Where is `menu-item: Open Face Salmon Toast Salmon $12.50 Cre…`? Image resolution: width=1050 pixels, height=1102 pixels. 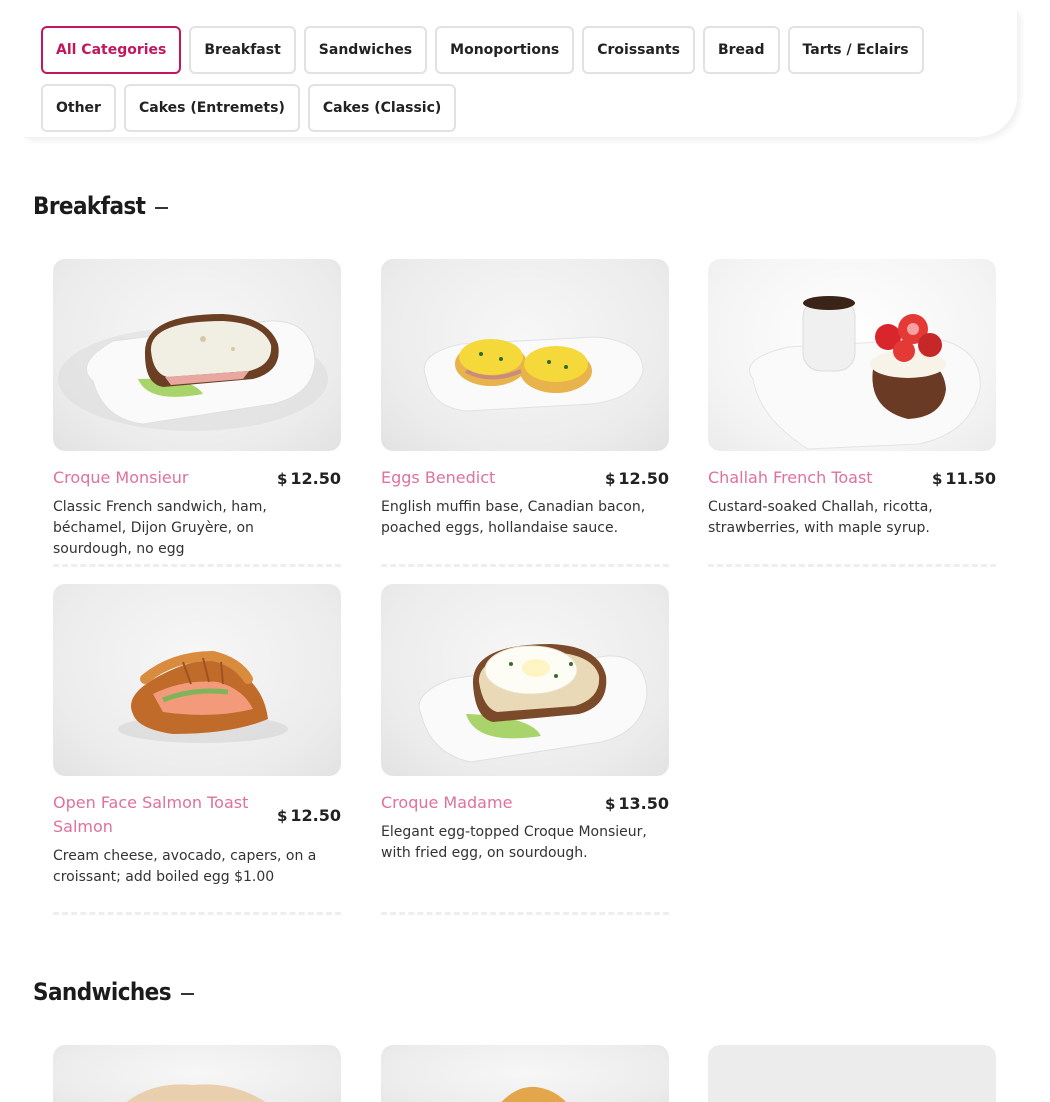 menu-item: Open Face Salmon Toast Salmon $12.50 Cre… is located at coordinates (197, 736).